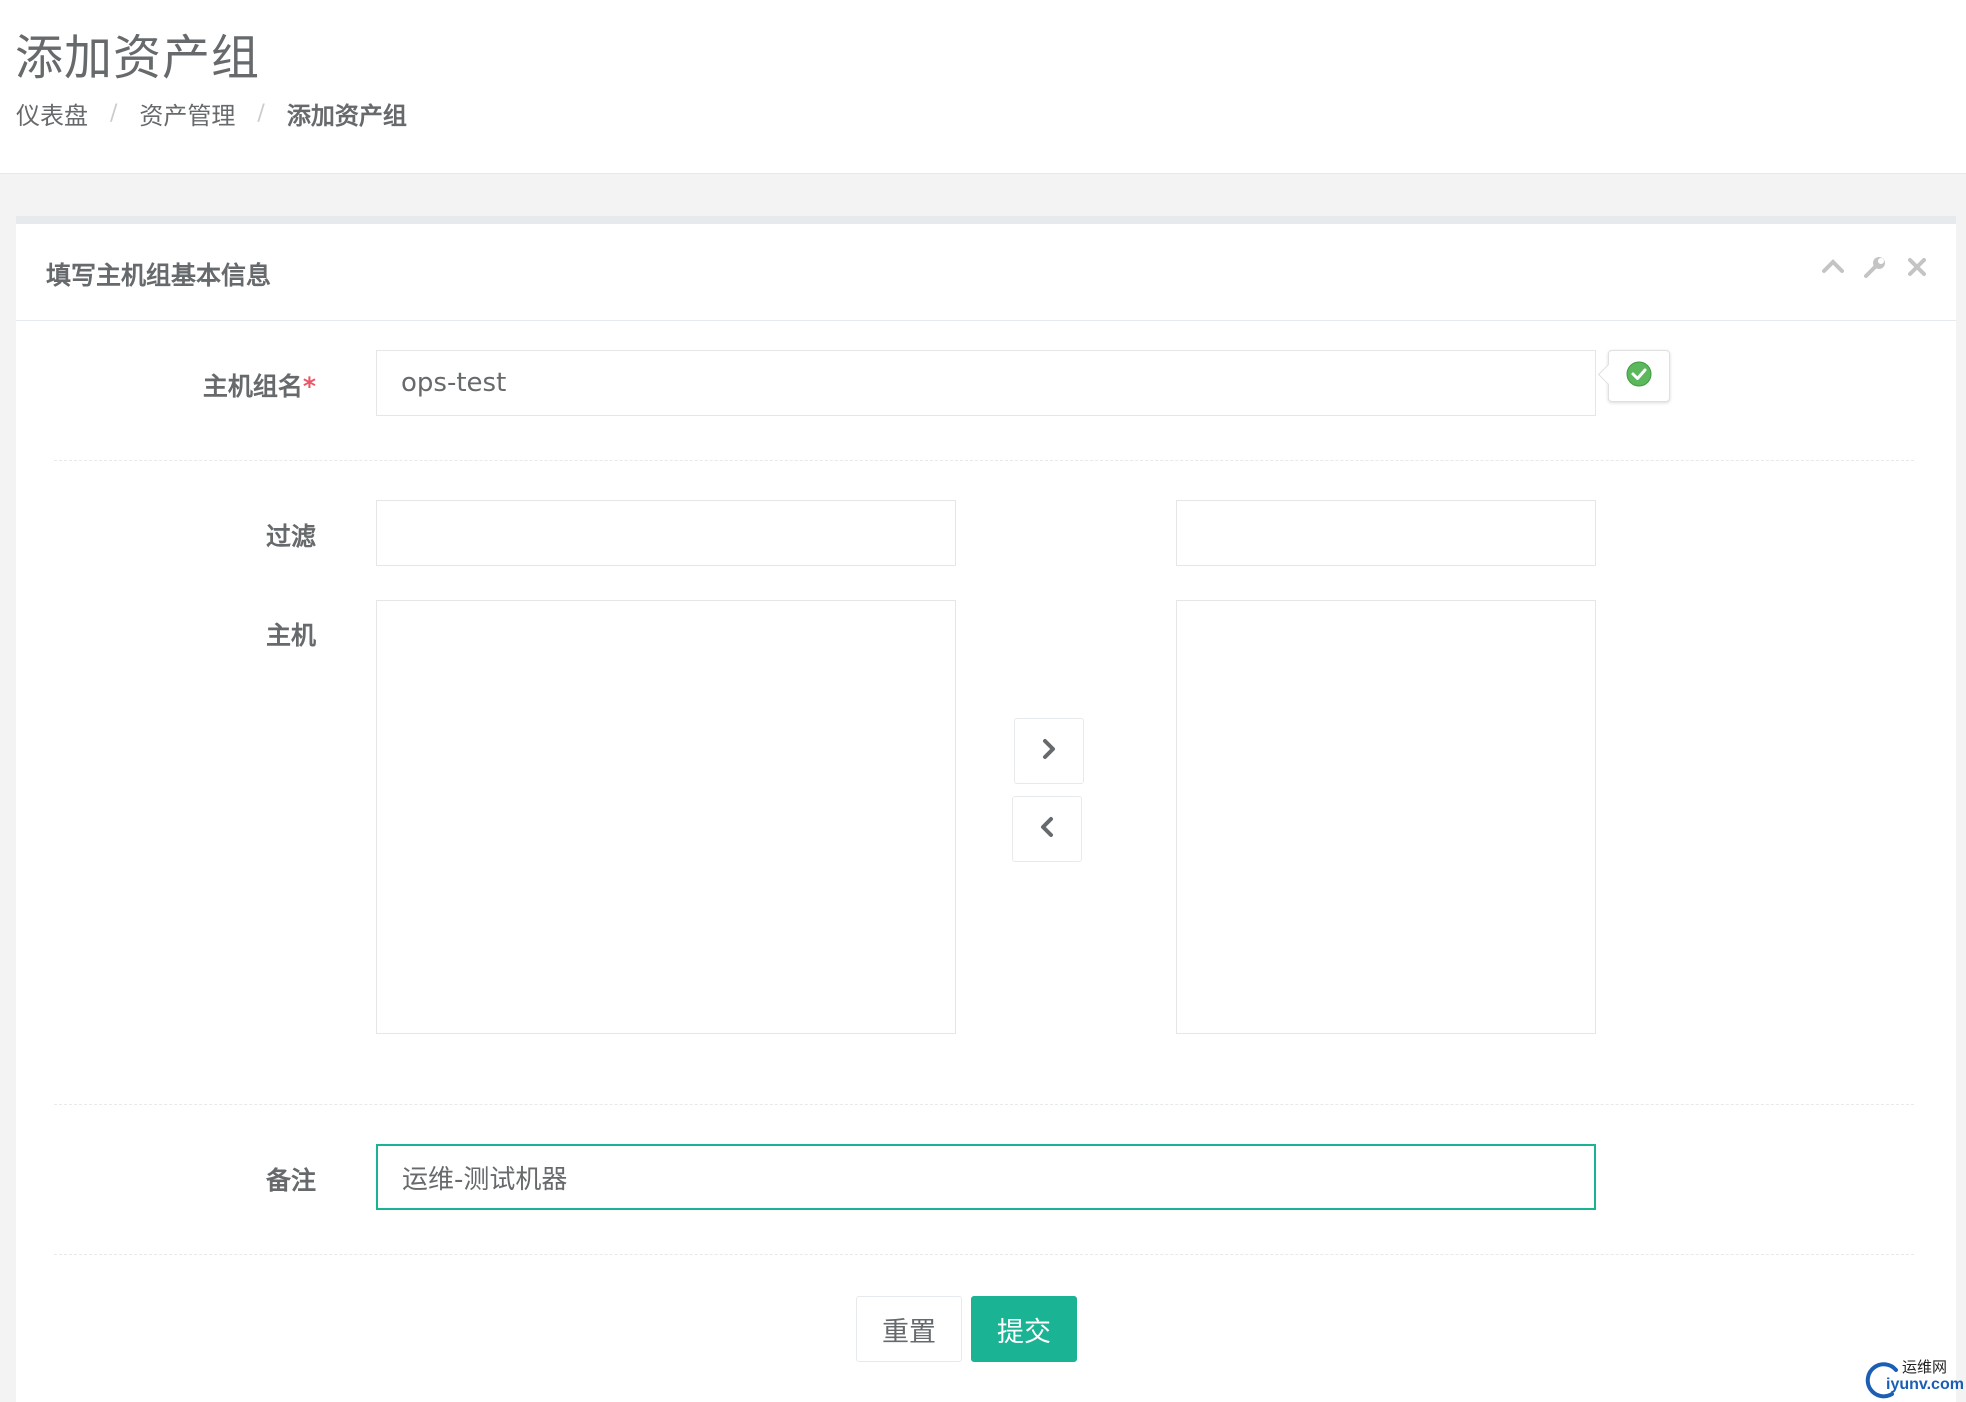  Describe the element at coordinates (983, 87) in the screenshot. I see `page-heading: 添加资产组 仪表盘 / 资产管理 / 添加资产组` at that location.